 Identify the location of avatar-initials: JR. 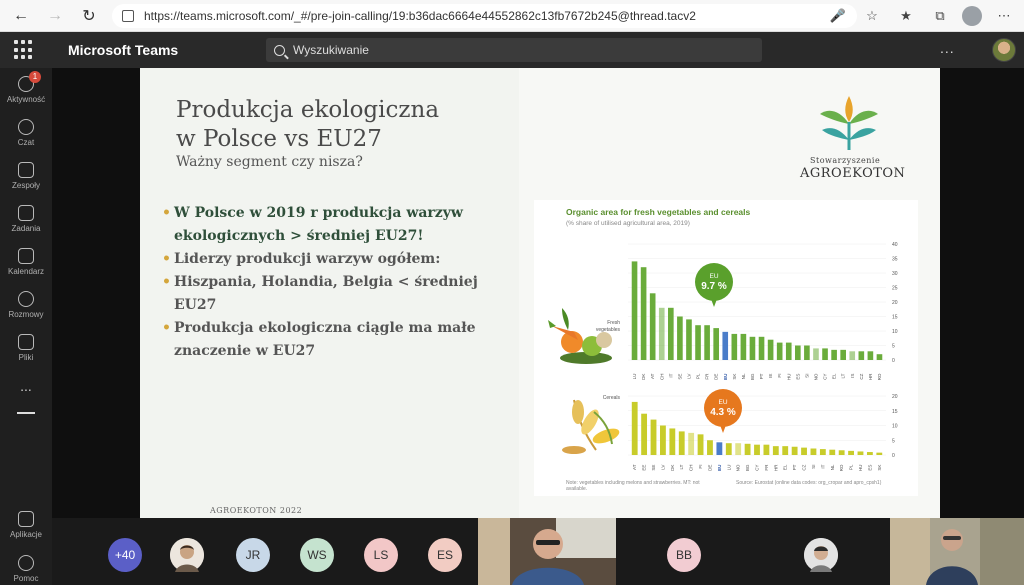
(253, 555).